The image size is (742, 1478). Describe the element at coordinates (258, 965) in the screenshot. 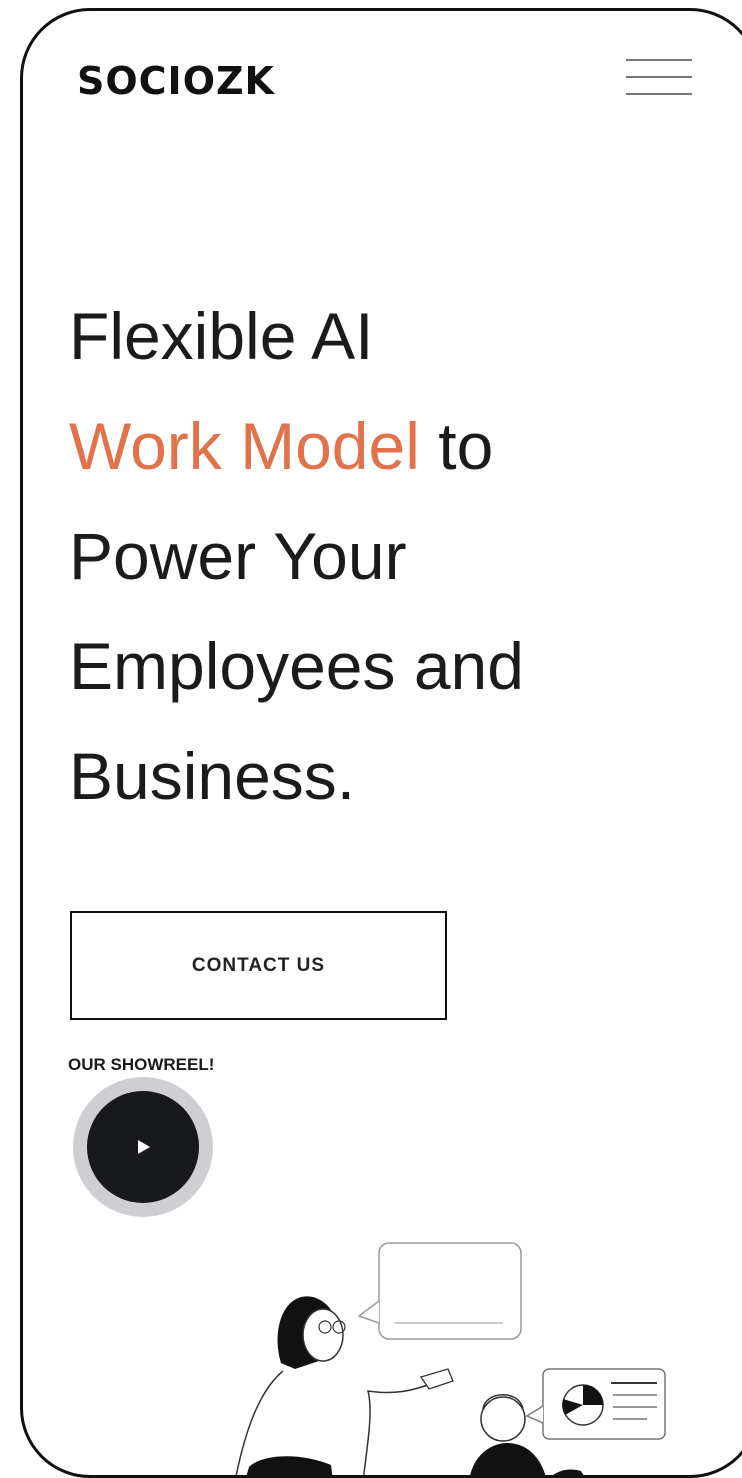

I see `contact-us-button: CONTACT US` at that location.